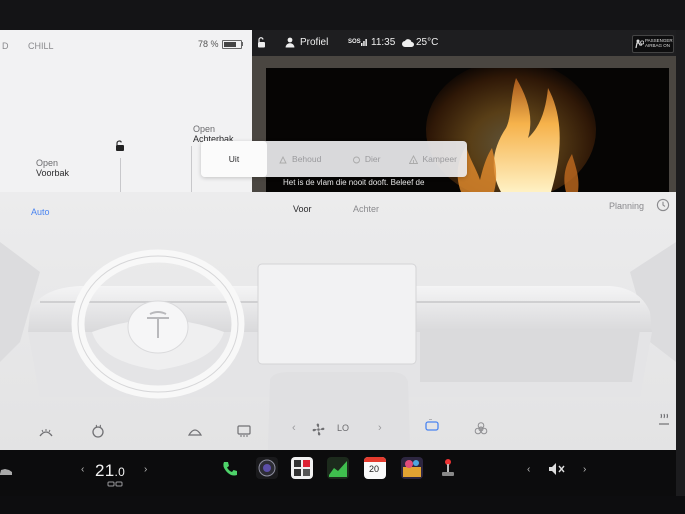  Describe the element at coordinates (343, 428) in the screenshot. I see `fan-speed-value: LO` at that location.